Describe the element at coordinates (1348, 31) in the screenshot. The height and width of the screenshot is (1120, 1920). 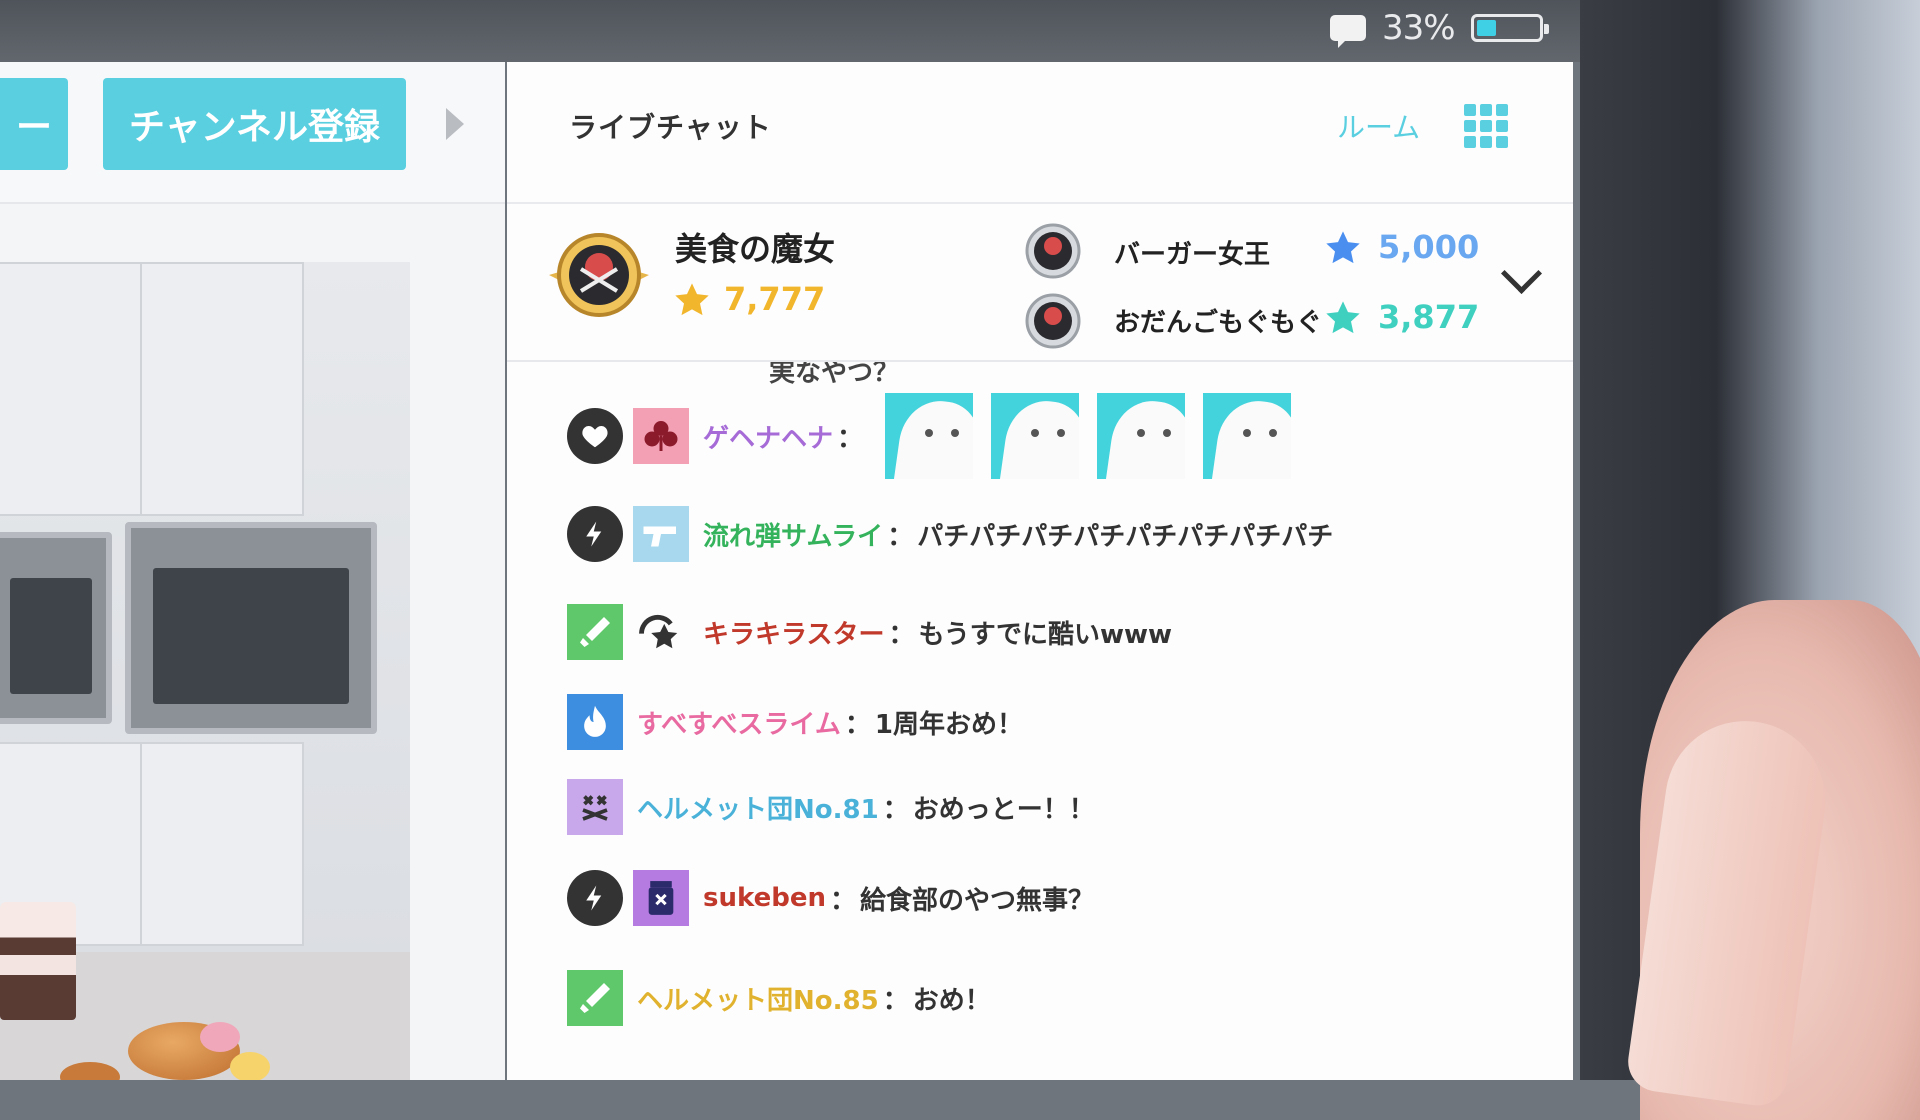
I see `message-icon` at that location.